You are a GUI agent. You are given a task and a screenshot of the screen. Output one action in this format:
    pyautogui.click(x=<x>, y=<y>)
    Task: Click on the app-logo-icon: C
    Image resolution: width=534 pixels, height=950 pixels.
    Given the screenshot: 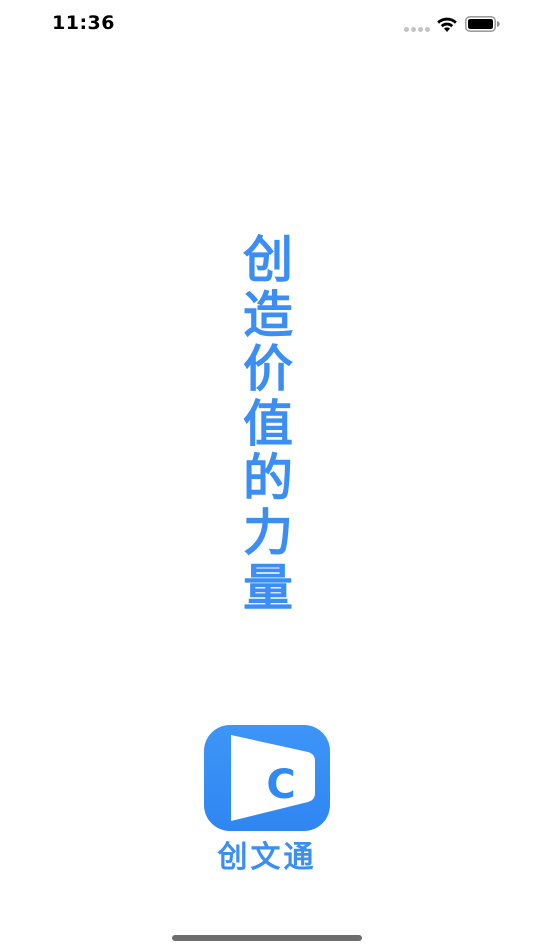 What is the action you would take?
    pyautogui.click(x=267, y=778)
    